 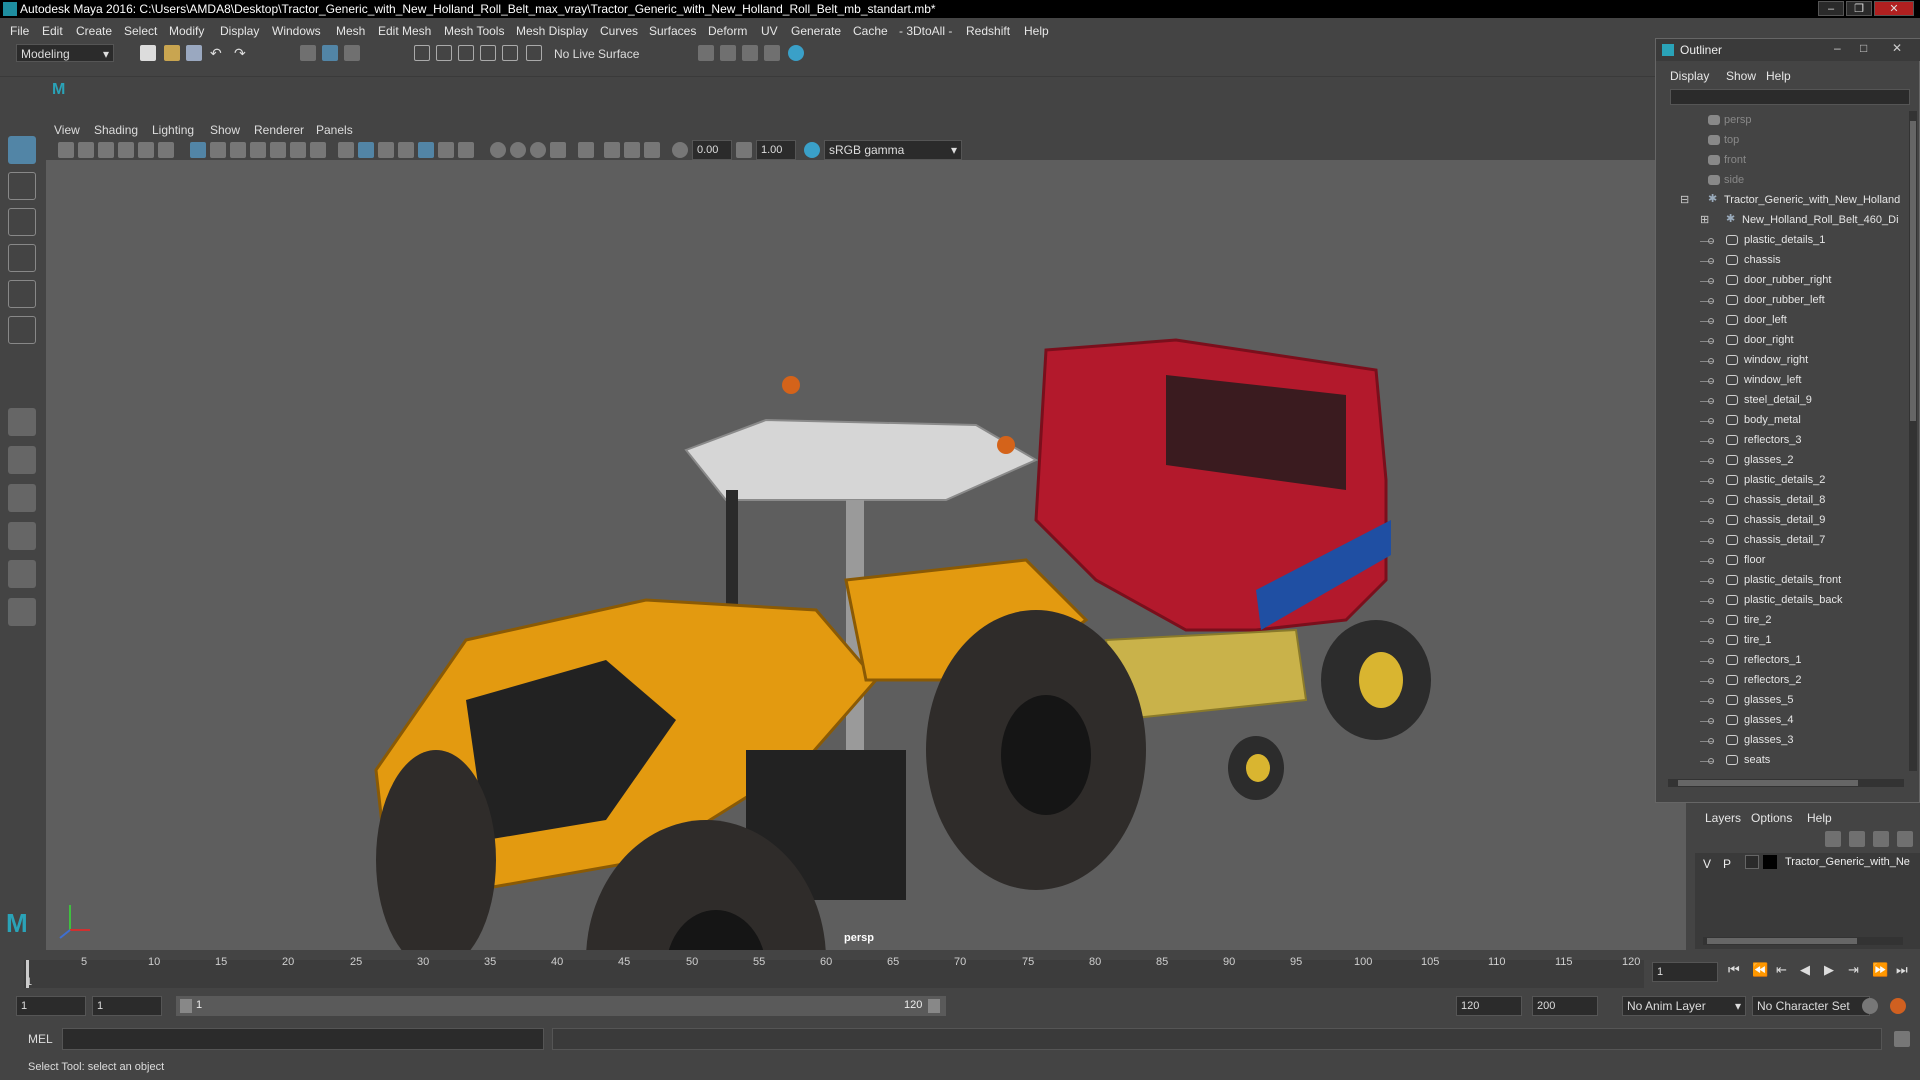 I want to click on menu-edit: Edit, so click(x=52, y=31).